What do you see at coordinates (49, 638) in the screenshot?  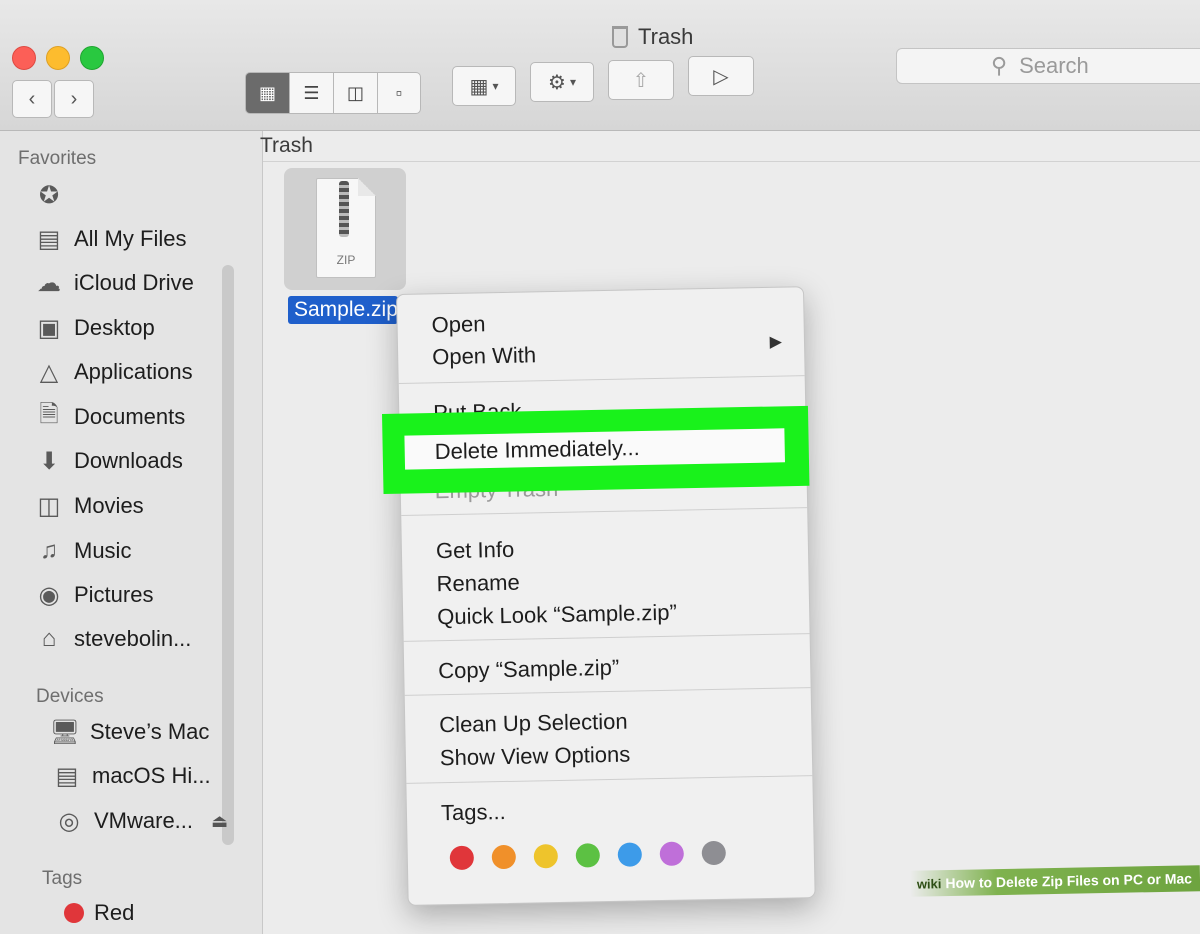 I see `home-icon: ⌂` at bounding box center [49, 638].